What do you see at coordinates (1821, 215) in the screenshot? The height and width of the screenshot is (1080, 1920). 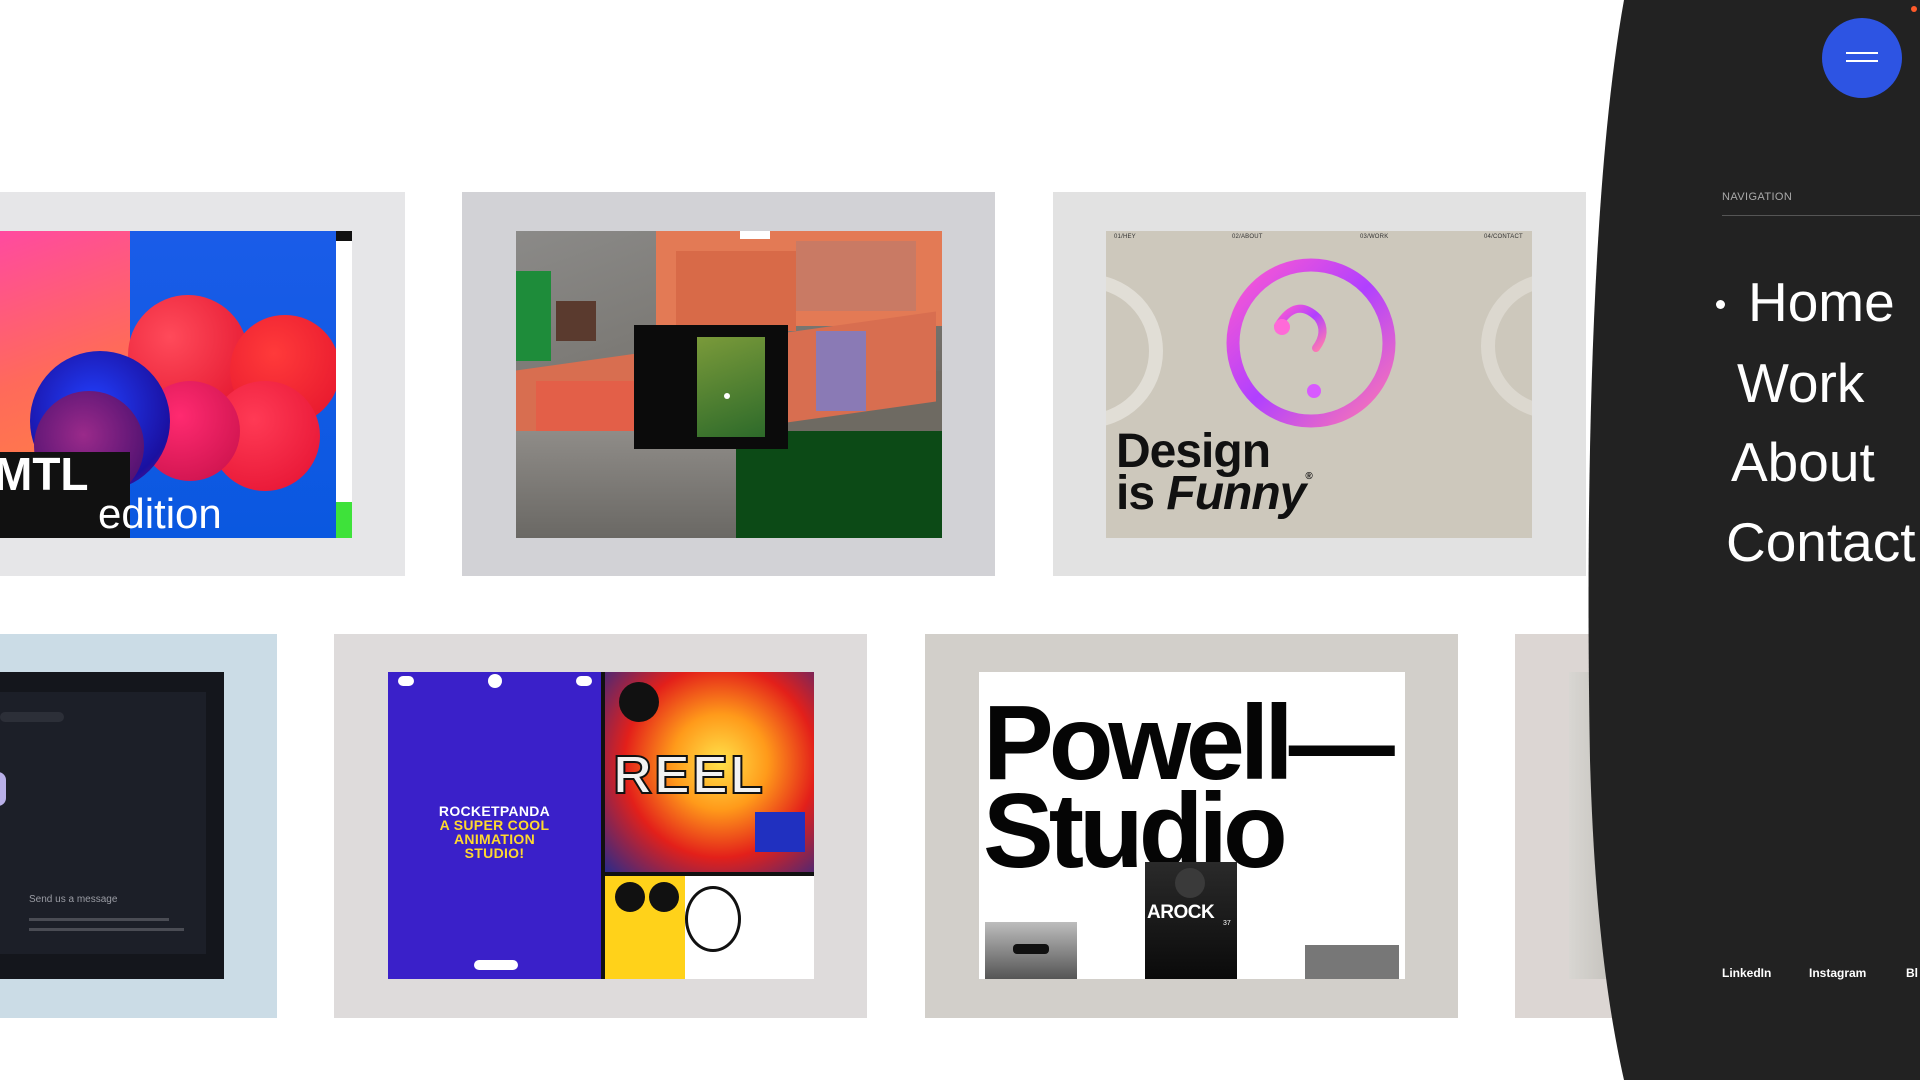 I see `navigation-divider` at bounding box center [1821, 215].